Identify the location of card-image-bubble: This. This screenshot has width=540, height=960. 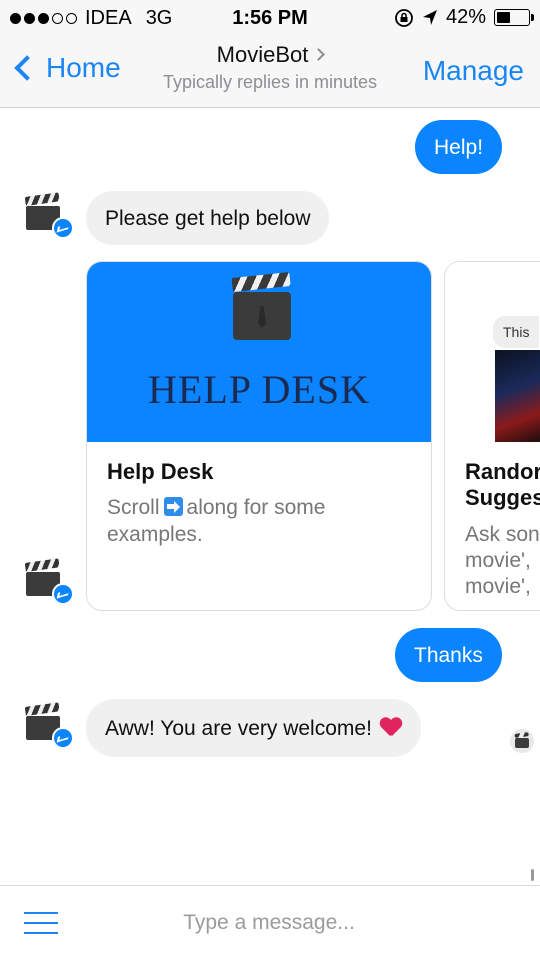
(516, 332).